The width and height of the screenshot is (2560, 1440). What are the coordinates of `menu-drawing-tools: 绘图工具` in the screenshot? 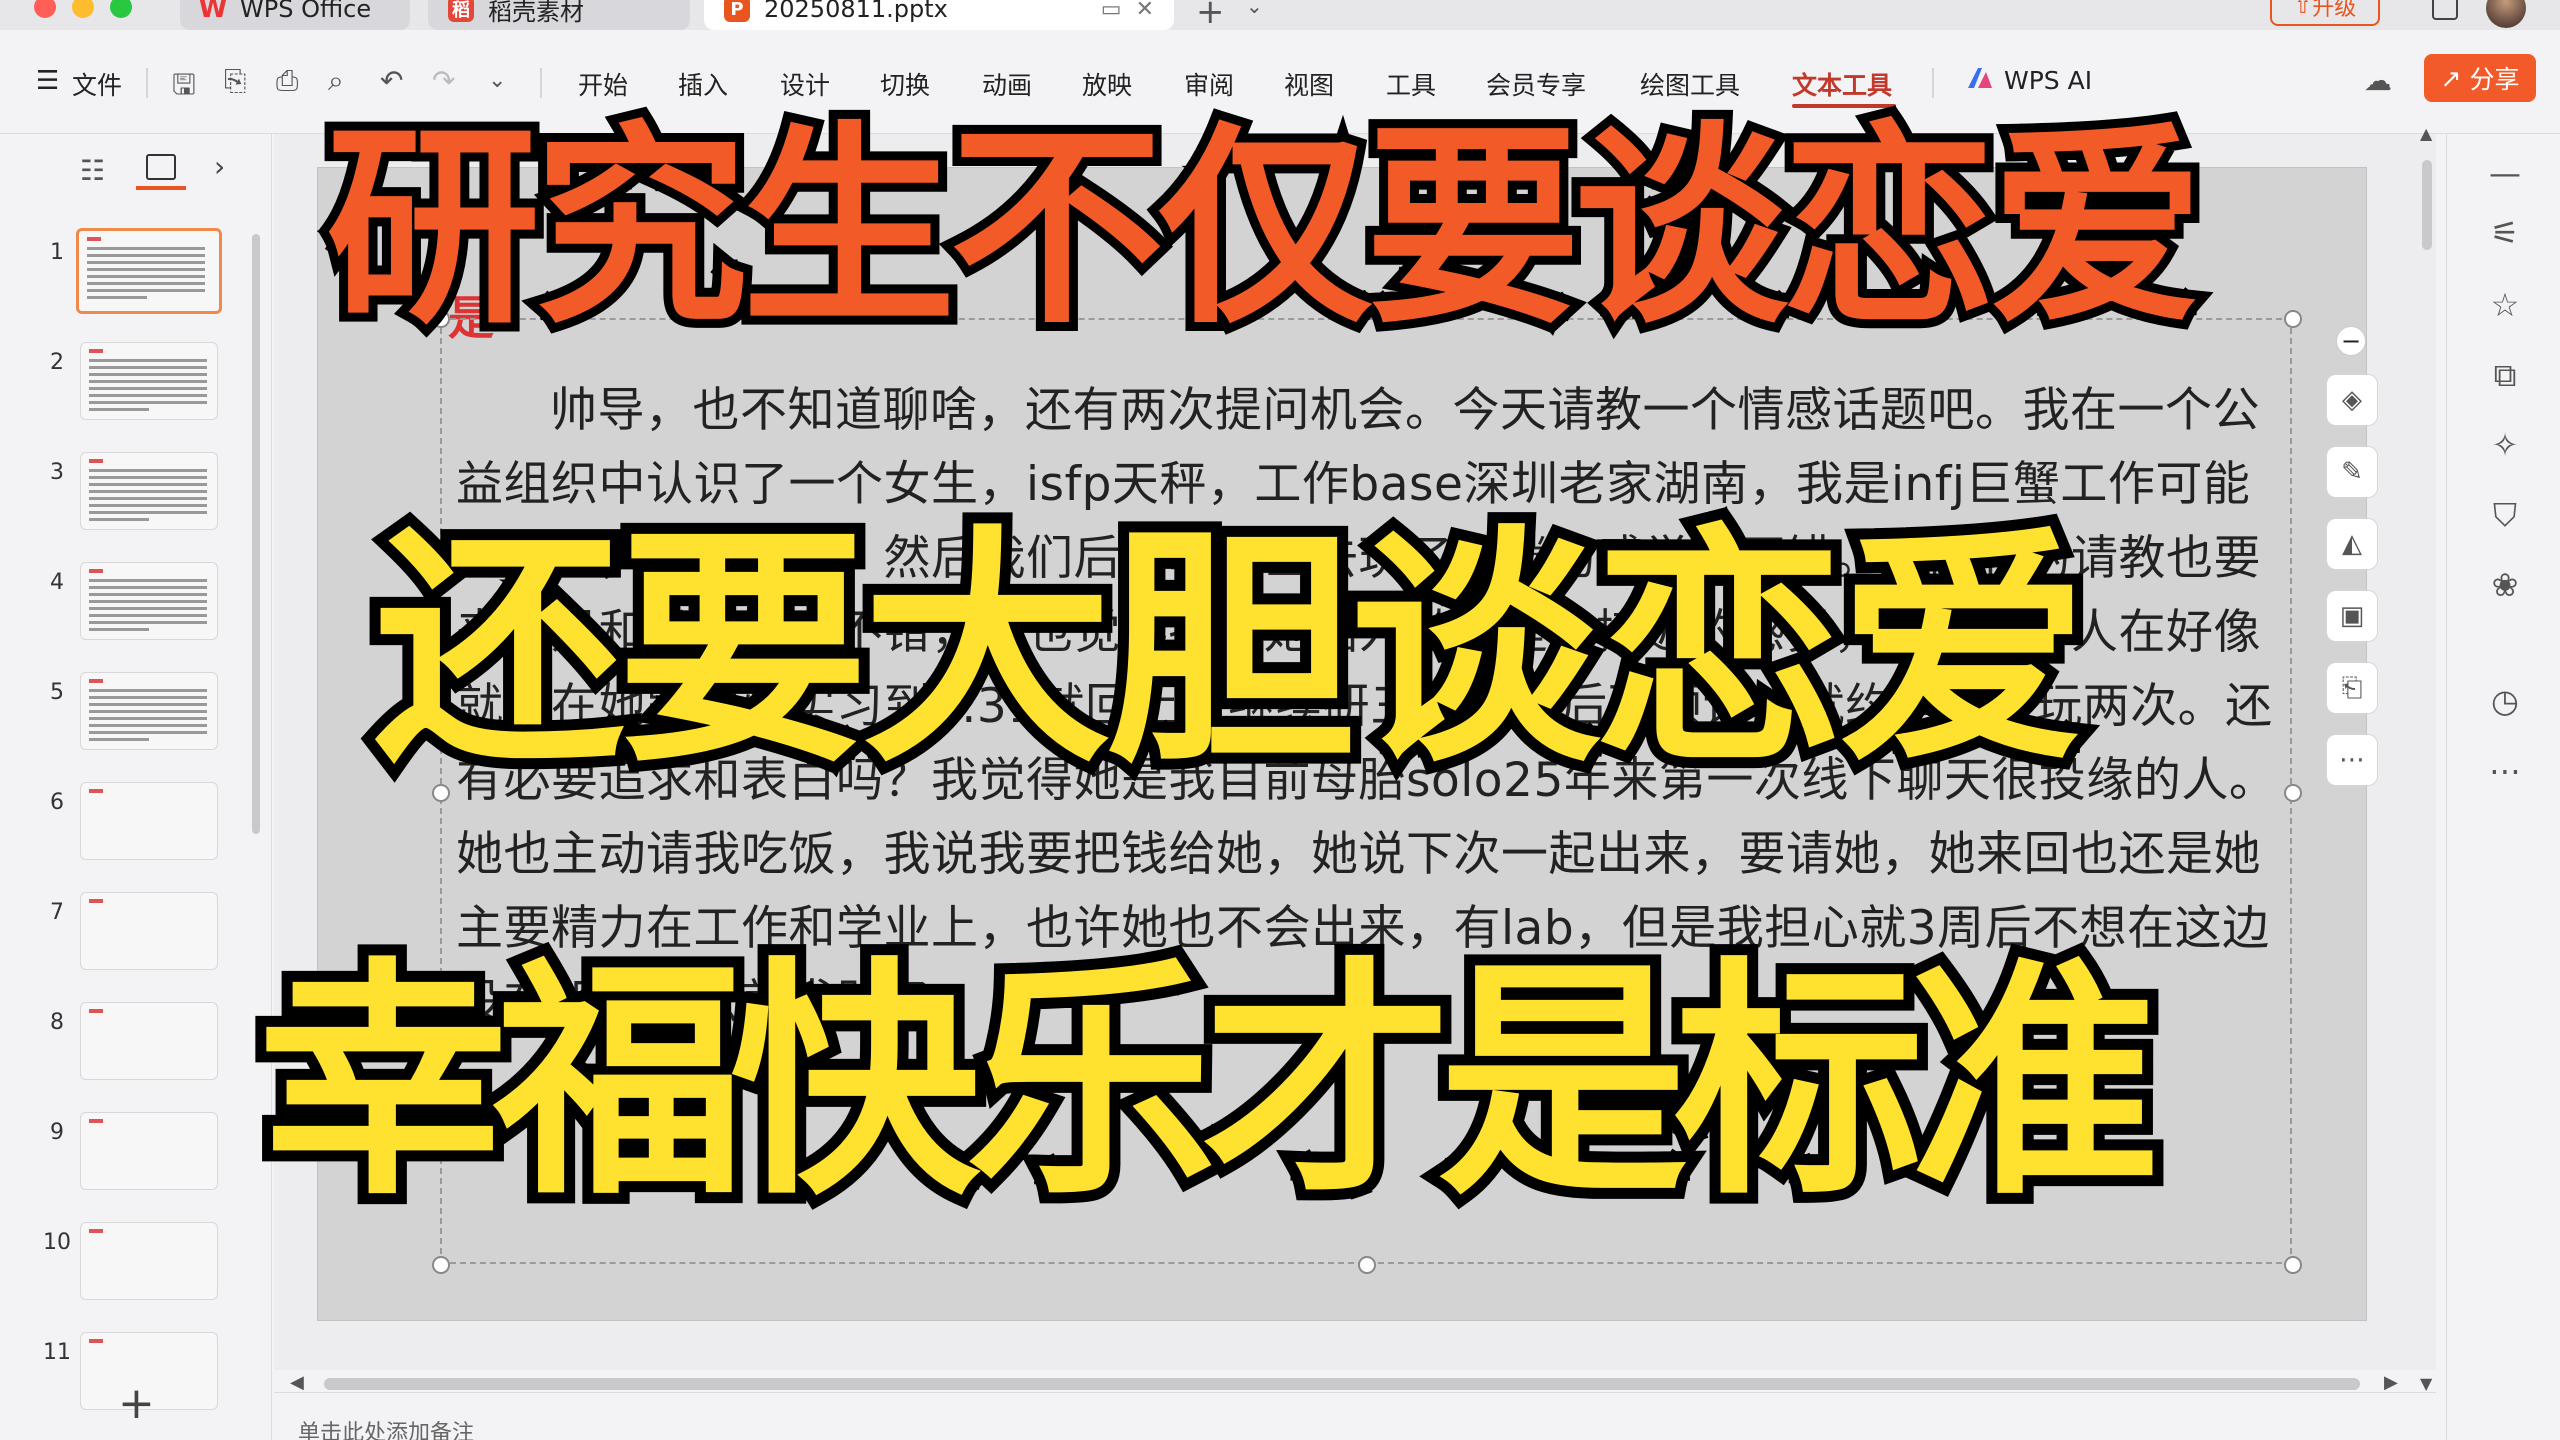 It's located at (1690, 84).